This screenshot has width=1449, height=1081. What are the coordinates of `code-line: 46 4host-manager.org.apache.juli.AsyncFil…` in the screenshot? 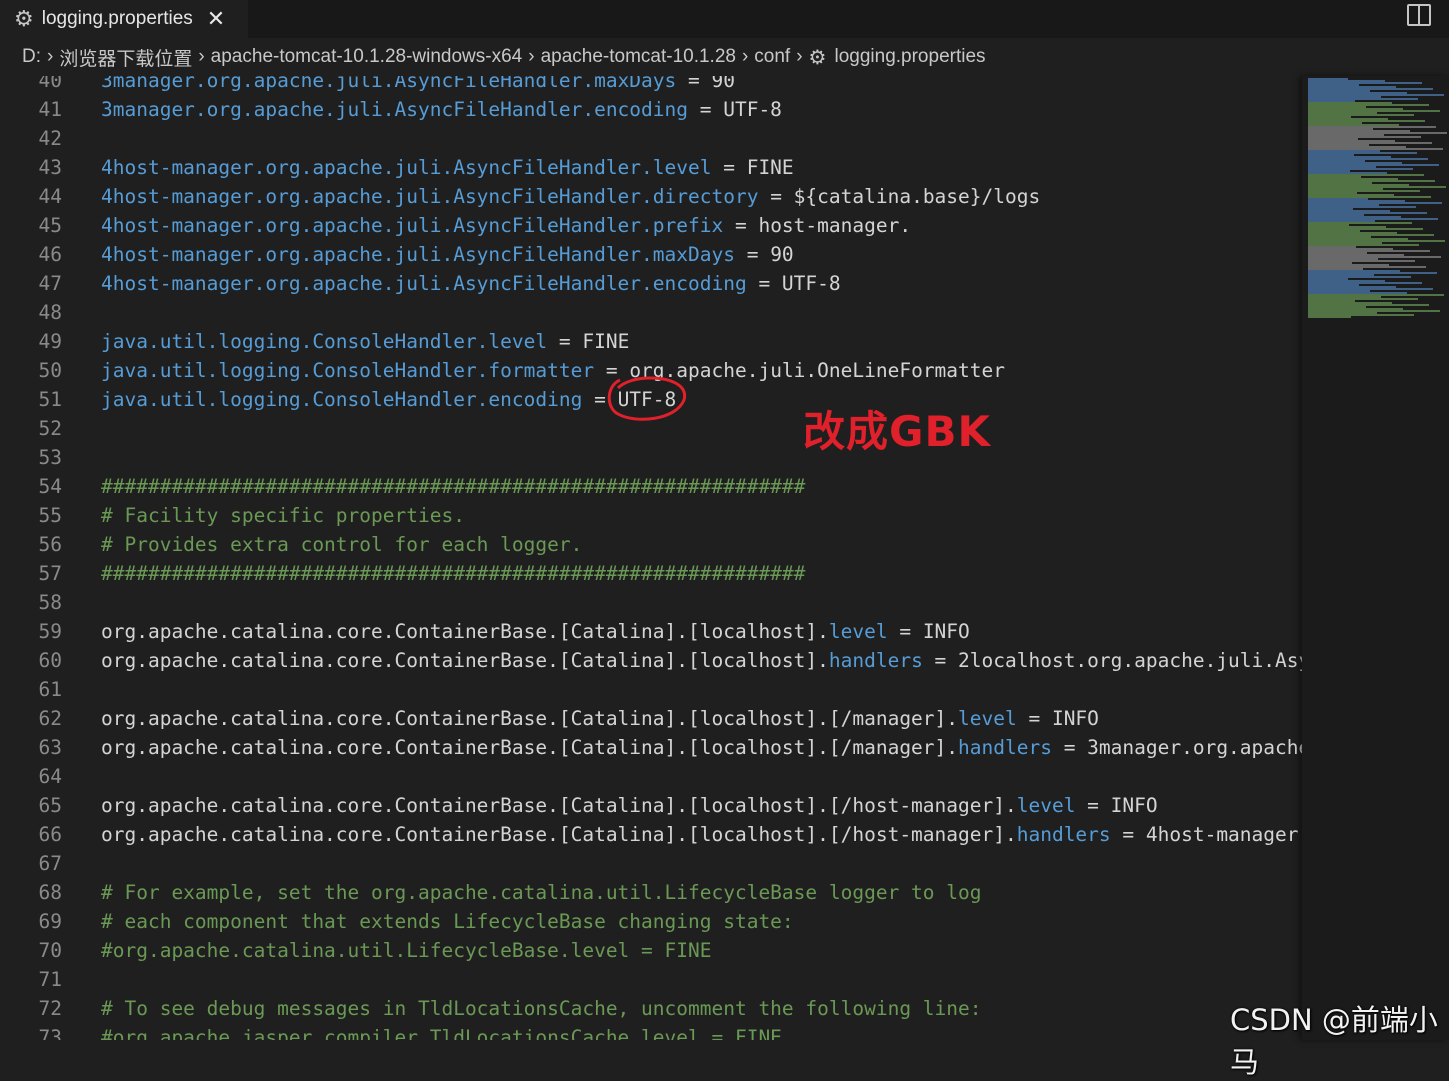 It's located at (651, 254).